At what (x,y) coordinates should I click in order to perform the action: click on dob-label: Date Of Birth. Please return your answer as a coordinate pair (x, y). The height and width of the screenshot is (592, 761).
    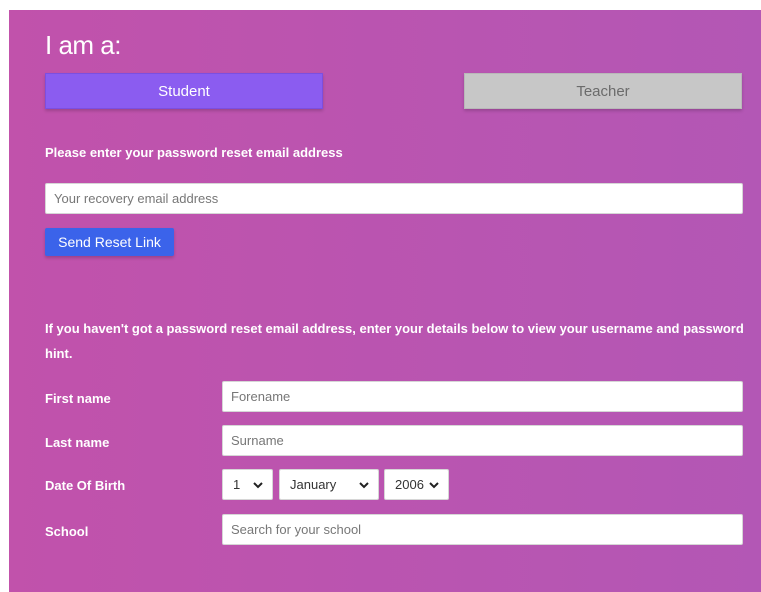
    Looking at the image, I should click on (85, 485).